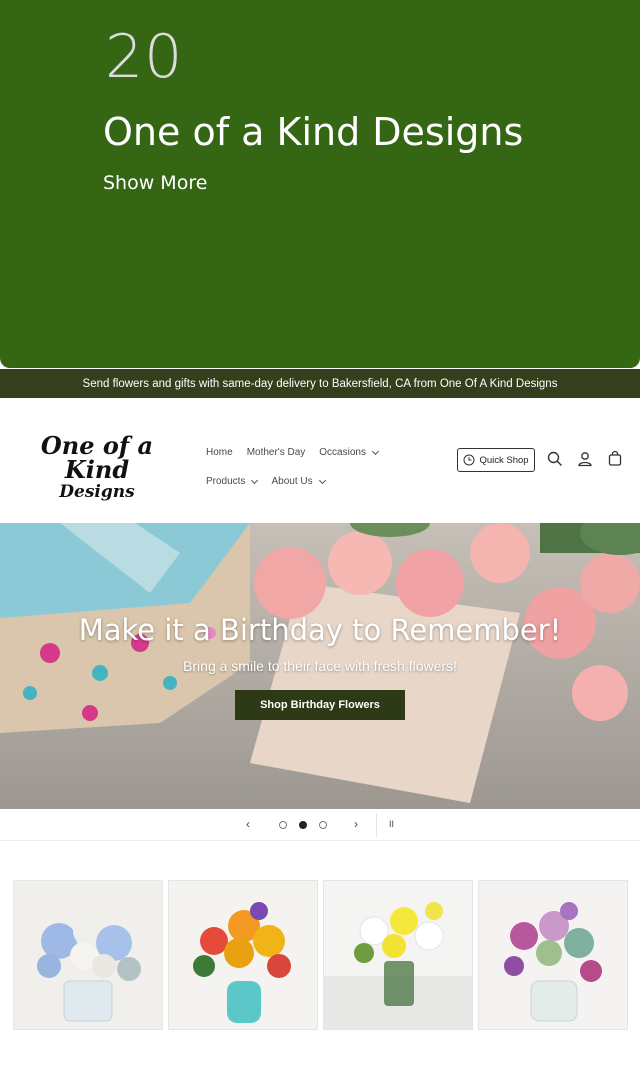 Image resolution: width=640 pixels, height=1080 pixels. I want to click on nav-about-us-label: About Us, so click(292, 481).